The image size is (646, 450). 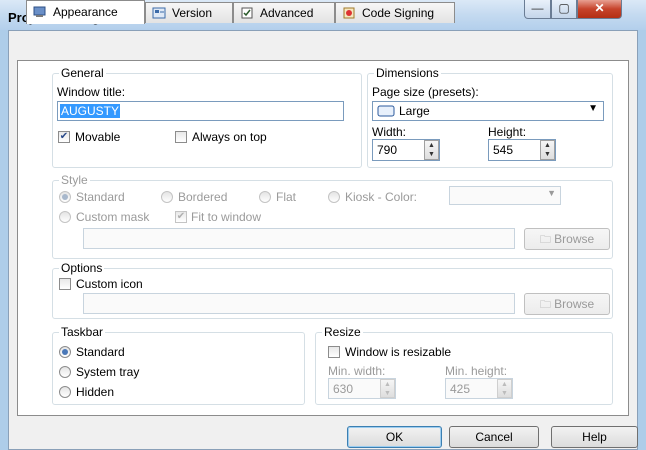 I want to click on width-stepper: ▲ ▼, so click(x=431, y=150).